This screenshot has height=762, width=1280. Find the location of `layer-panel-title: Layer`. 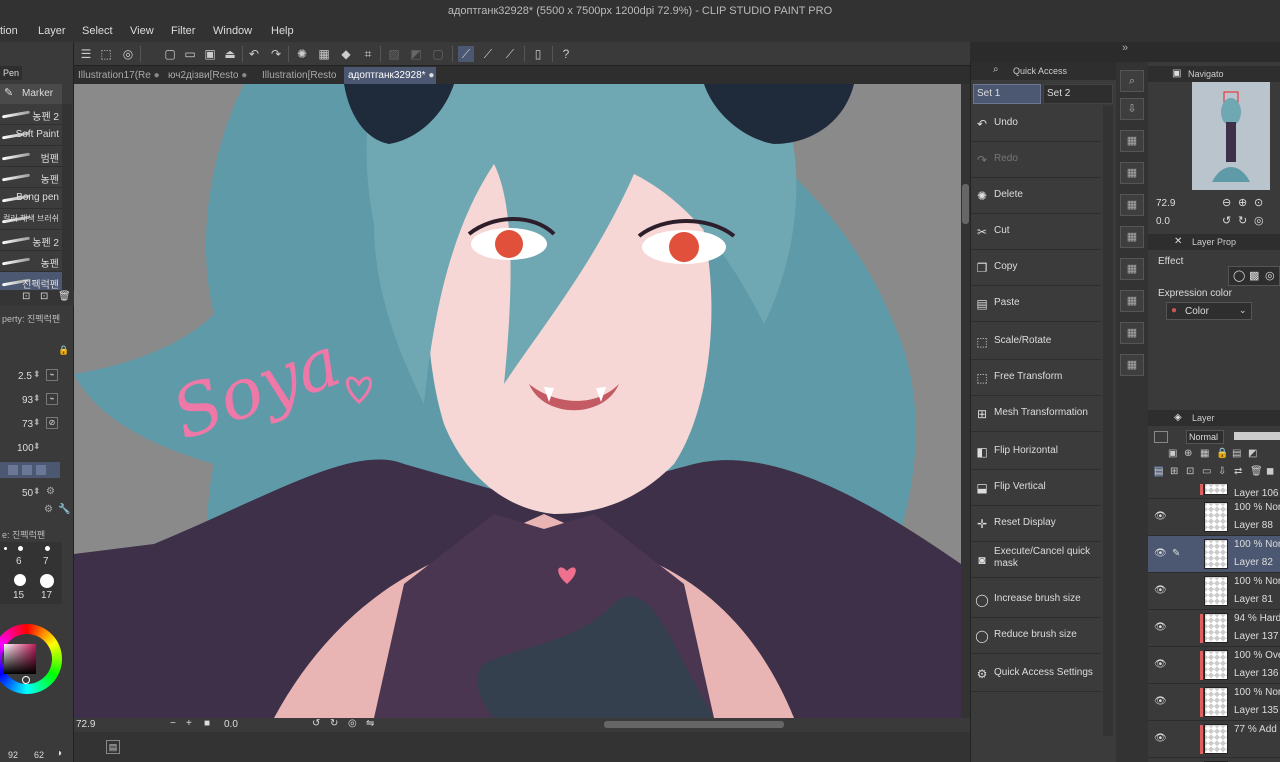

layer-panel-title: Layer is located at coordinates (1203, 418).